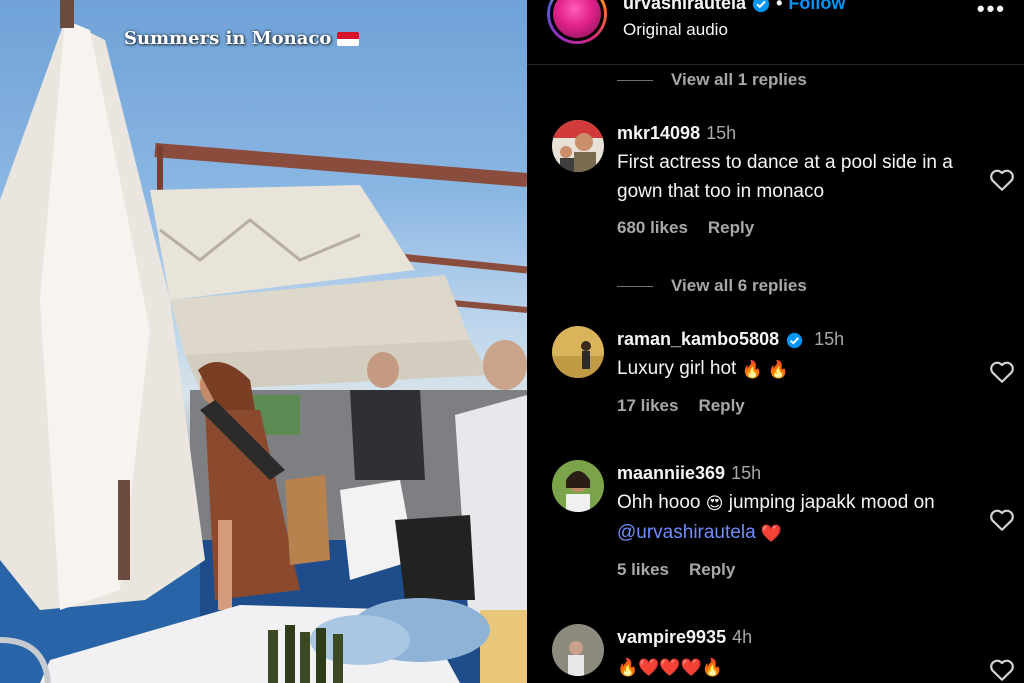 The height and width of the screenshot is (683, 1024). What do you see at coordinates (771, 533) in the screenshot?
I see `red-heart-emoji: ❤️` at bounding box center [771, 533].